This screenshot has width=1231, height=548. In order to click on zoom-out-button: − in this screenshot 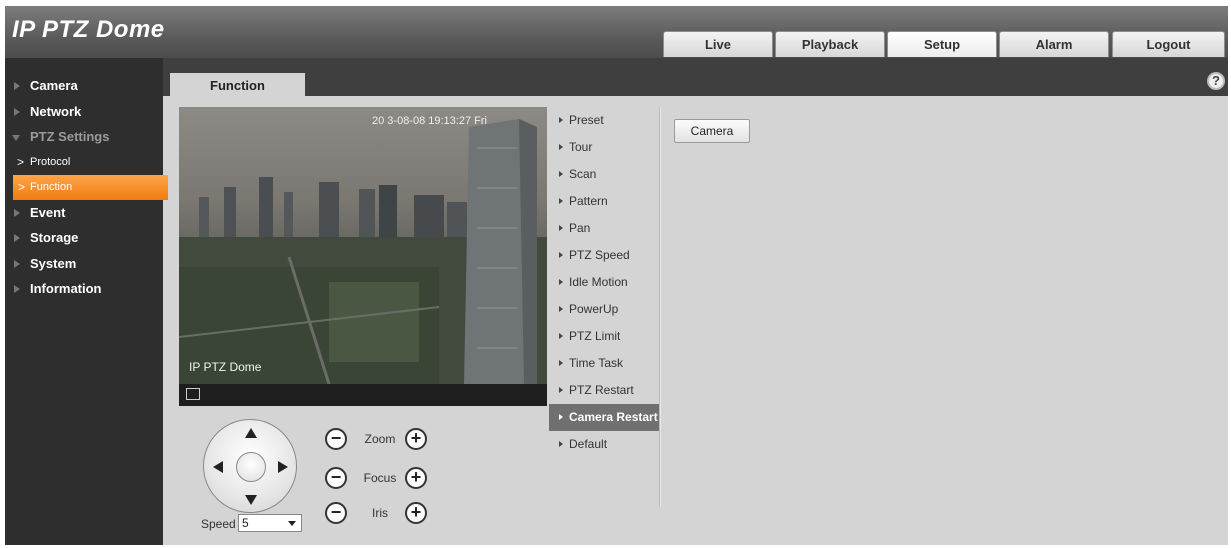, I will do `click(336, 439)`.